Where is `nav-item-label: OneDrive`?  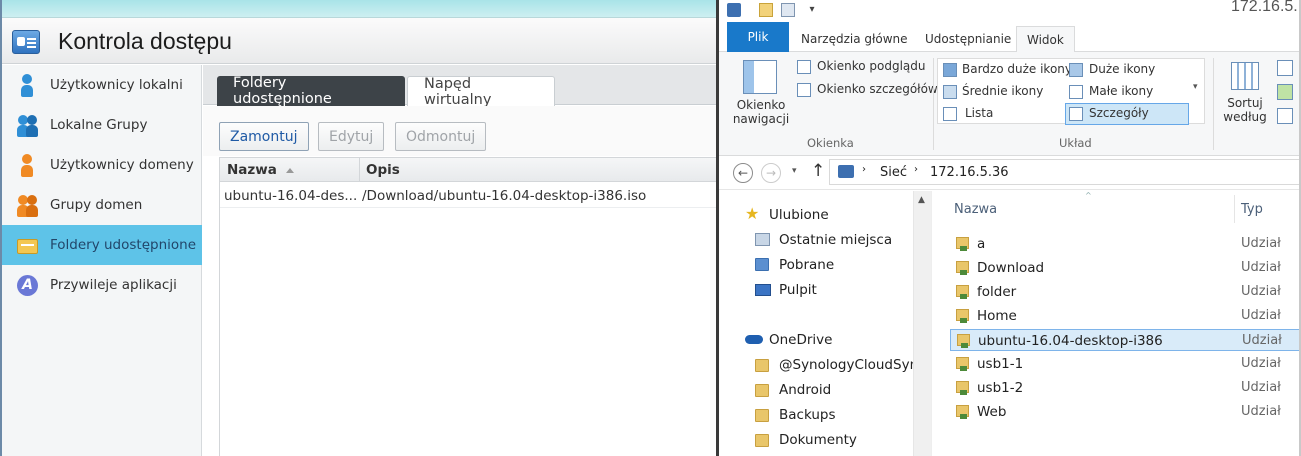 nav-item-label: OneDrive is located at coordinates (801, 340).